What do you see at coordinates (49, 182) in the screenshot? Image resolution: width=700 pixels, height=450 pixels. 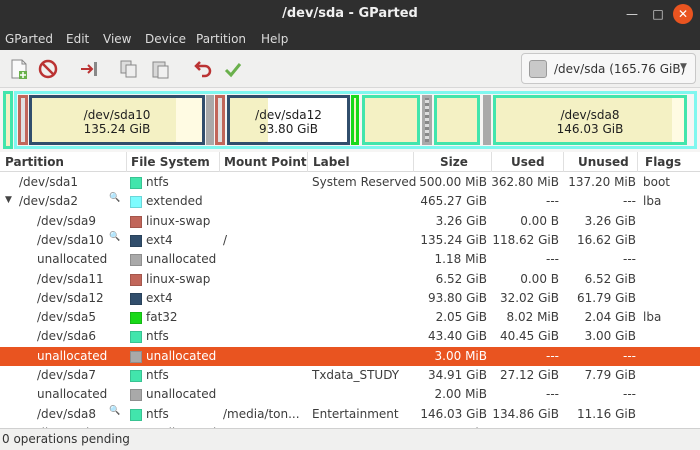 I see `partition-name: /dev/sda1` at bounding box center [49, 182].